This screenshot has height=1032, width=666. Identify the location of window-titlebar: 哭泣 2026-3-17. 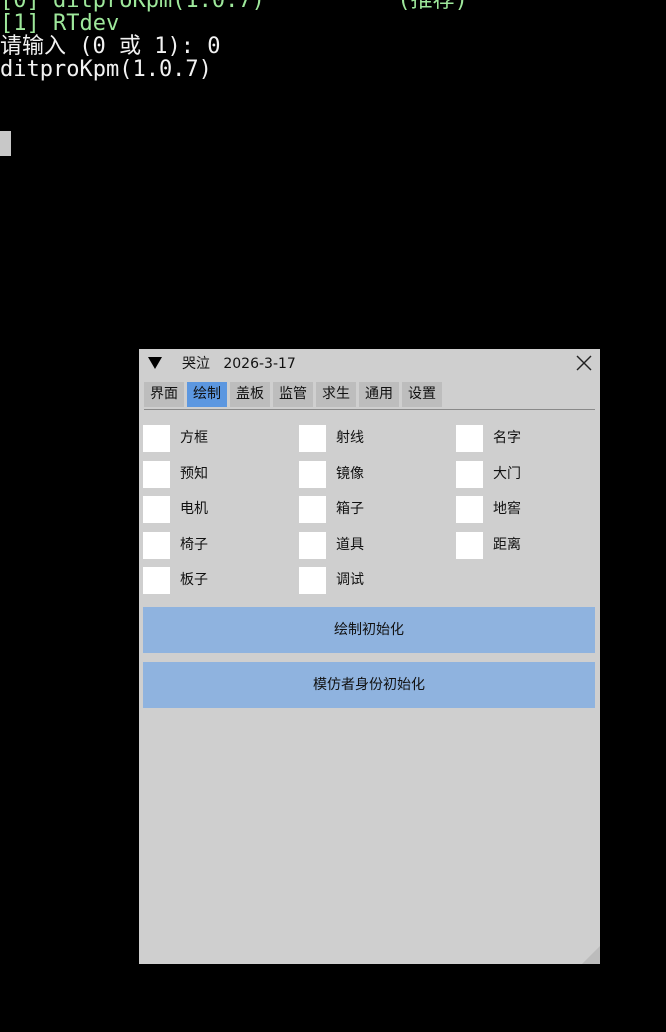
(369, 364).